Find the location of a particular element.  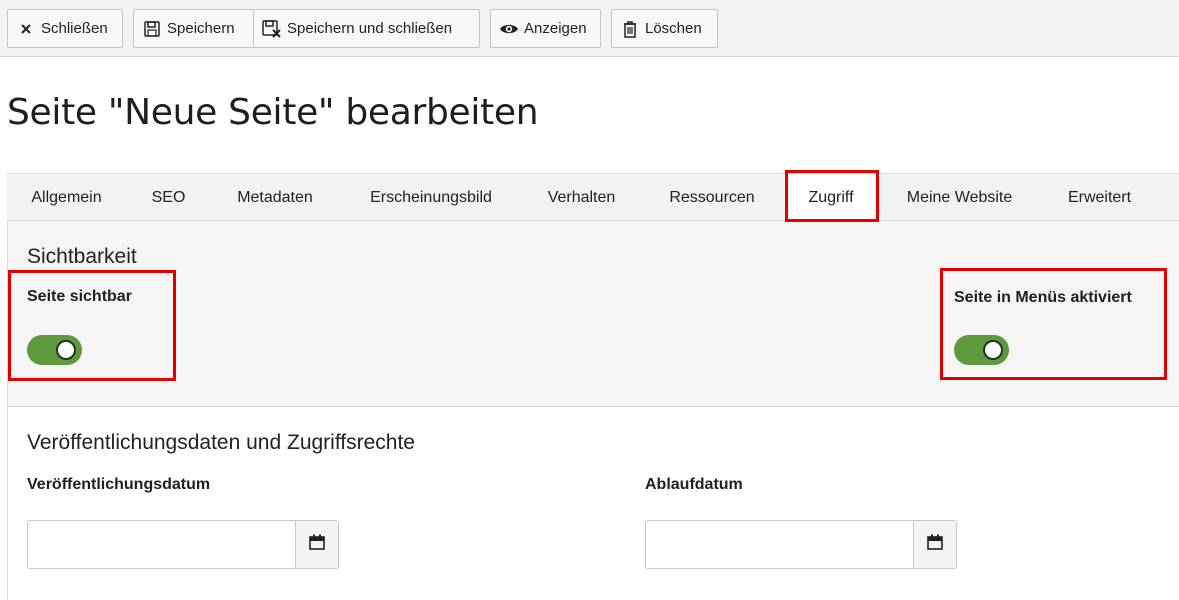

menu-enabled-toggle is located at coordinates (981, 350).